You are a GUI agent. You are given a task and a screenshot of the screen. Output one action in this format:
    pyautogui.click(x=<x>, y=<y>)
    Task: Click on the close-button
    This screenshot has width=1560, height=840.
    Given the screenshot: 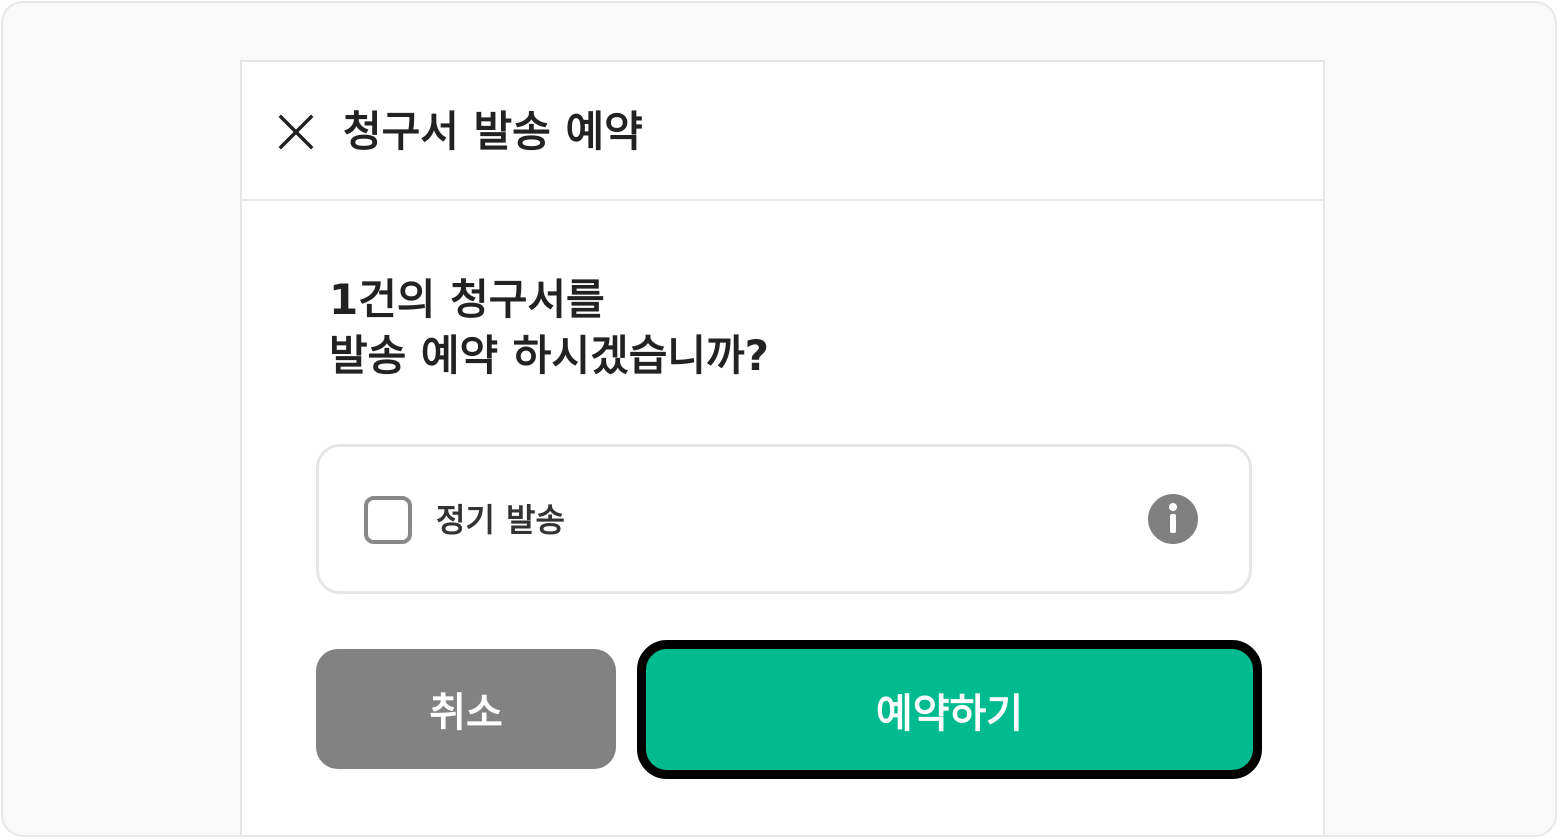 What is the action you would take?
    pyautogui.click(x=296, y=132)
    